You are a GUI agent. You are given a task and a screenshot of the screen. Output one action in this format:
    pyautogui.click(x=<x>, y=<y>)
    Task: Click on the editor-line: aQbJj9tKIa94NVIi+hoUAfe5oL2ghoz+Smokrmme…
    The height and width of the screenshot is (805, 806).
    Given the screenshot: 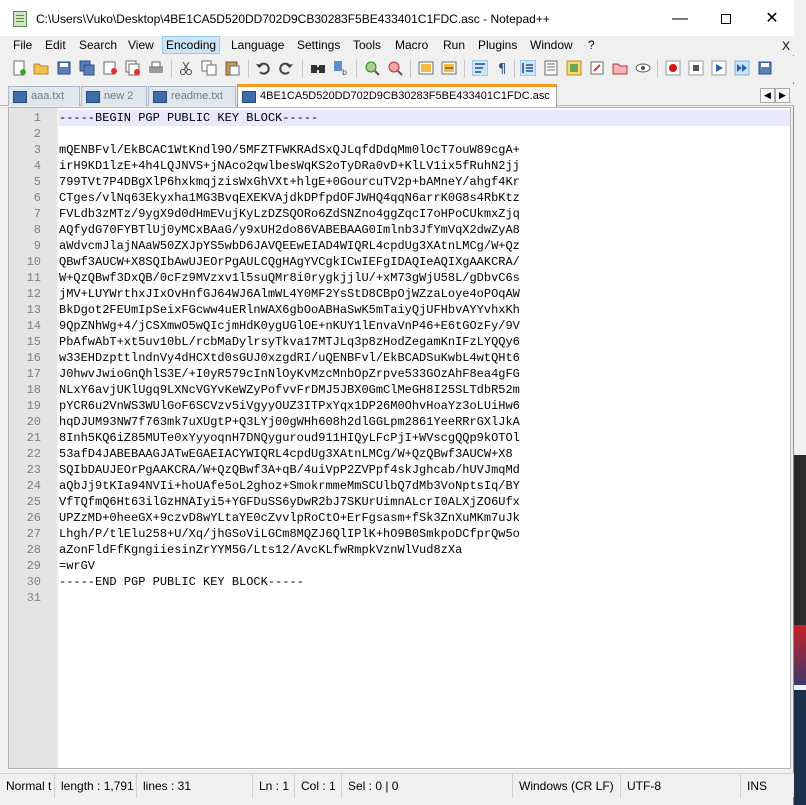 What is the action you would take?
    pyautogui.click(x=424, y=486)
    